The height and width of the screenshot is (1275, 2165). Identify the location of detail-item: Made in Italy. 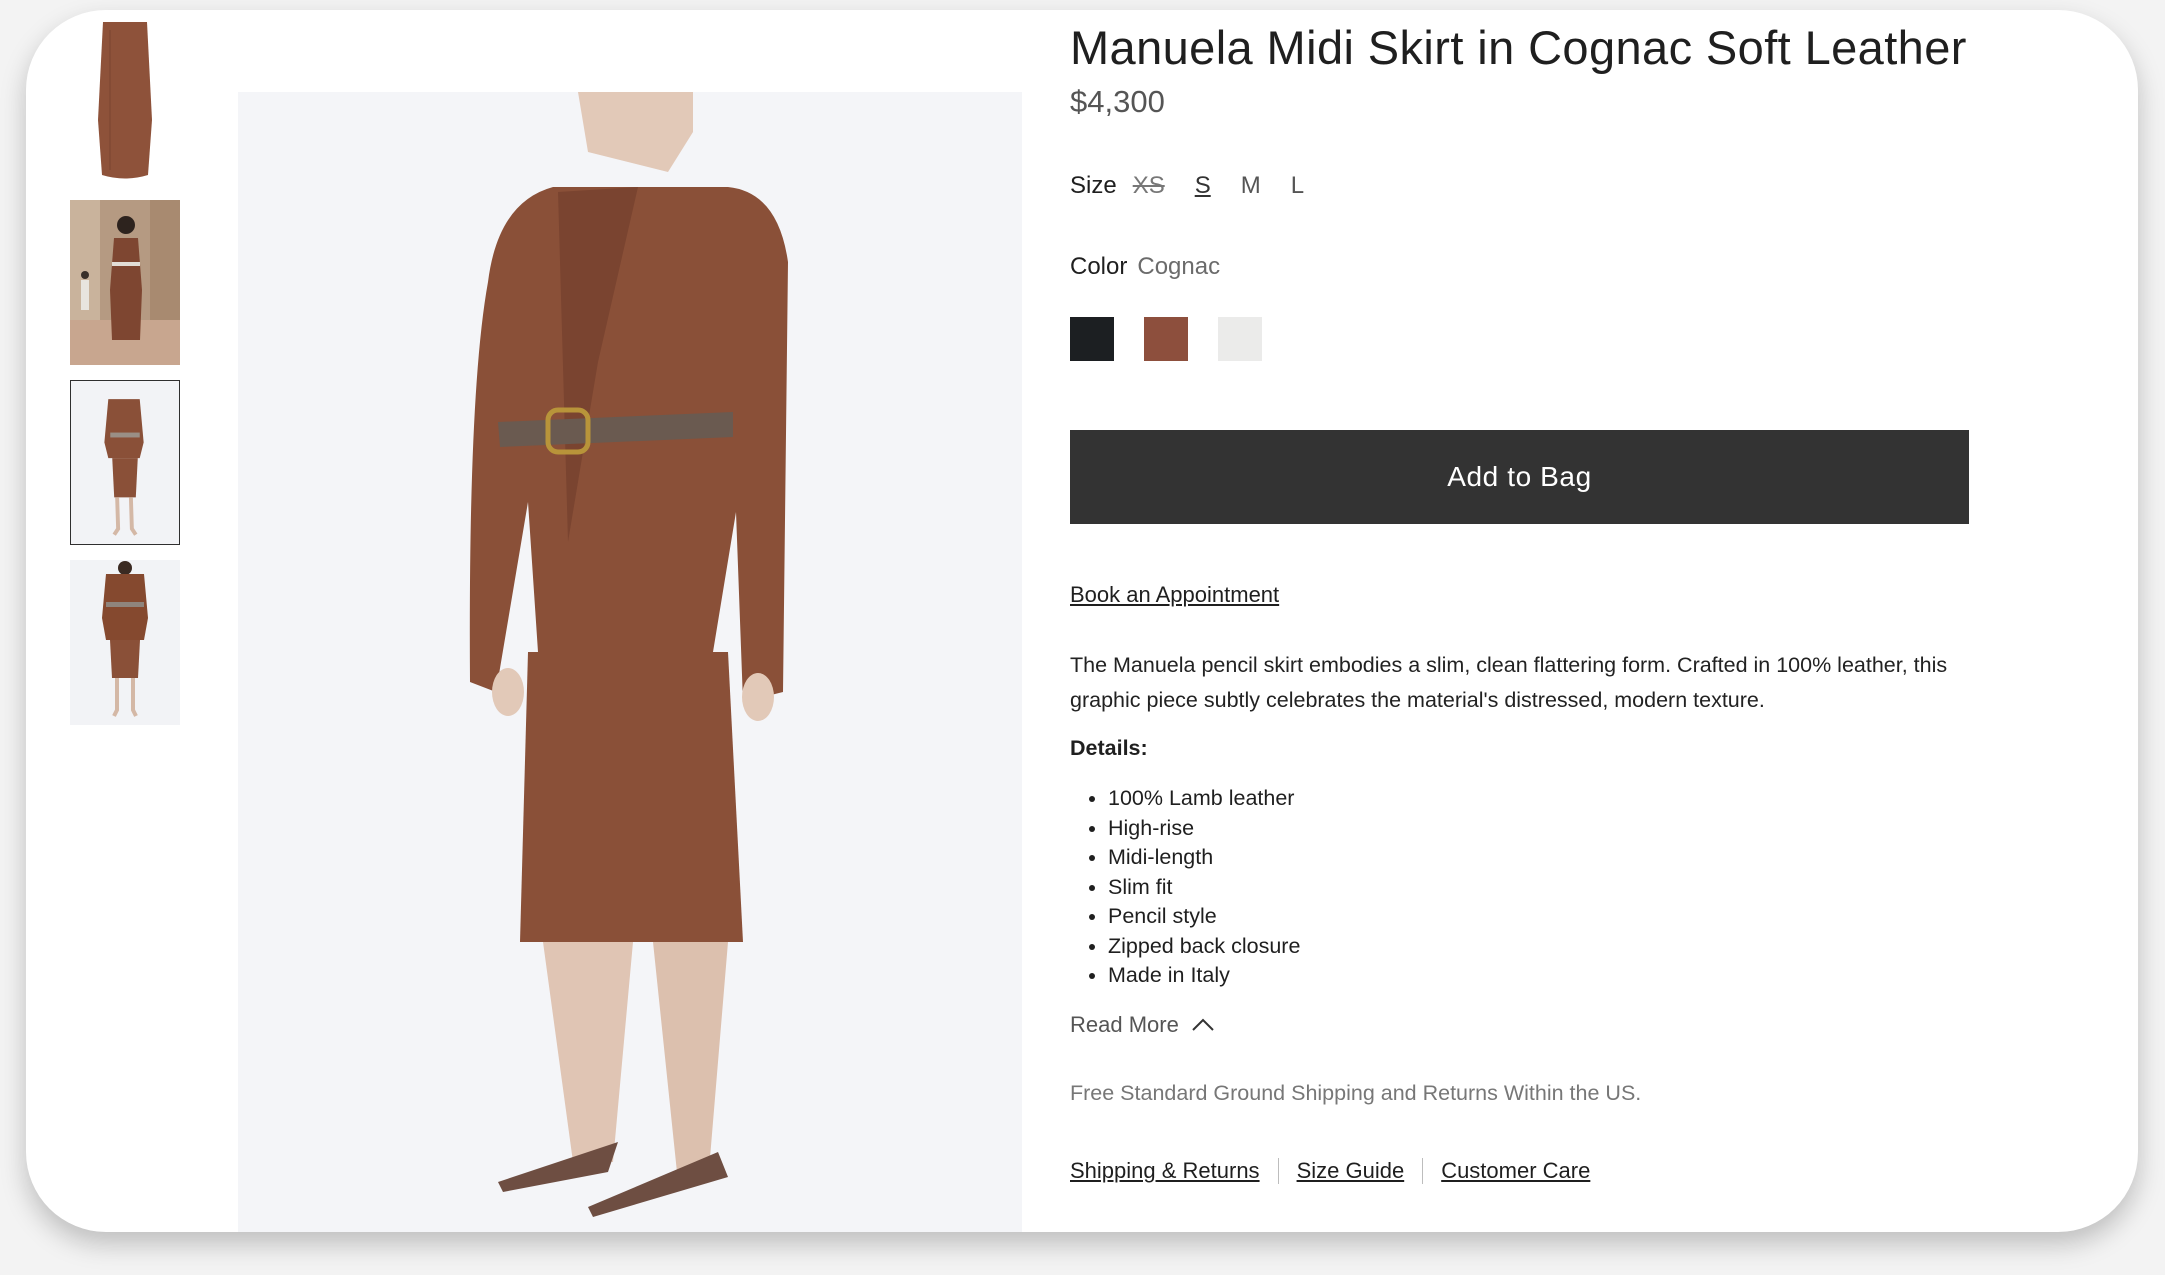
(1204, 976).